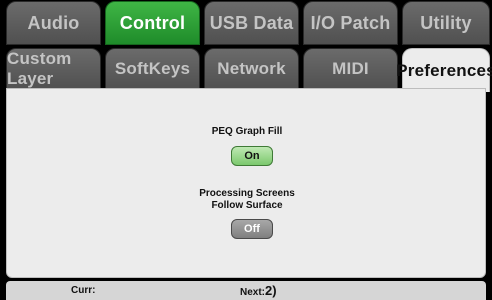  What do you see at coordinates (152, 23) in the screenshot?
I see `tab-control: Control` at bounding box center [152, 23].